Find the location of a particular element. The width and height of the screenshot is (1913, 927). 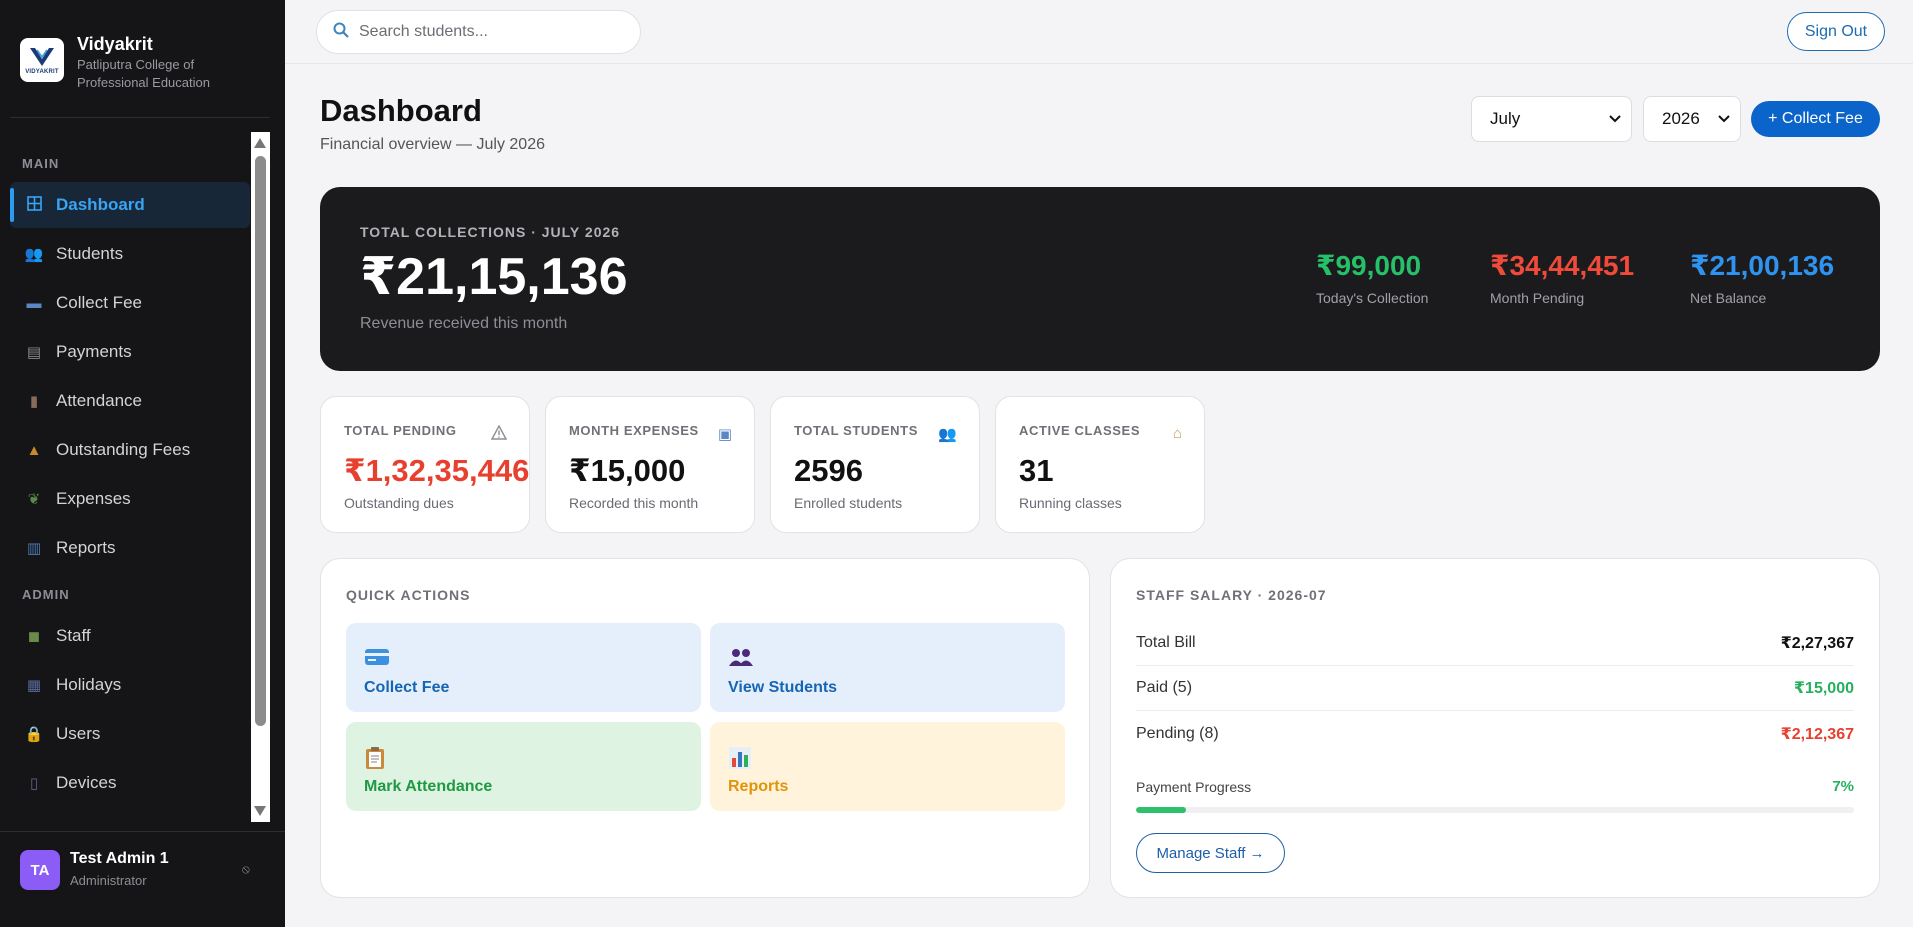

salary-row-label: Paid (5) is located at coordinates (1164, 687).